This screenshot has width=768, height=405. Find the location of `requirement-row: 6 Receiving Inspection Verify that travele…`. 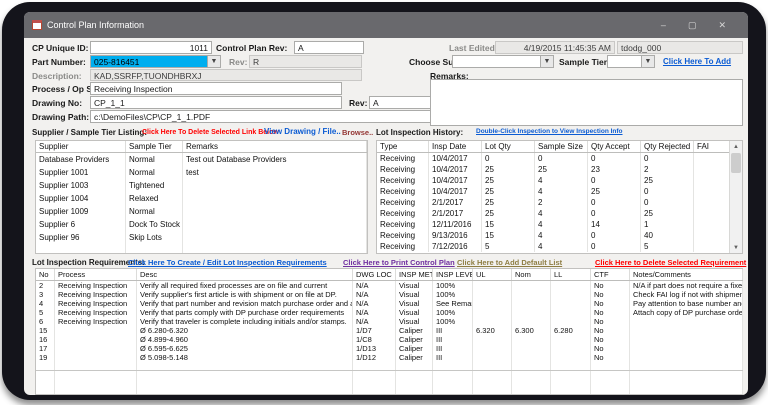

requirement-row: 6 Receiving Inspection Verify that travele… is located at coordinates (389, 321).